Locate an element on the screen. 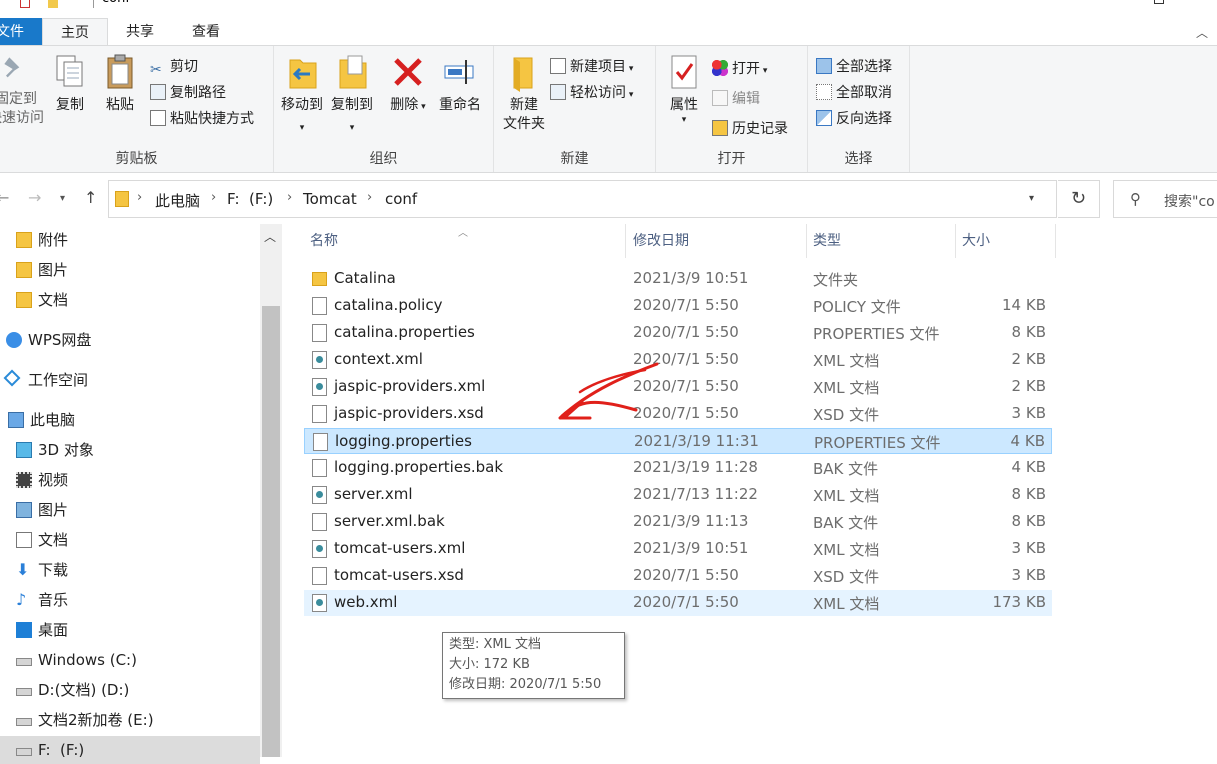  file-type: XSD 文件 is located at coordinates (846, 415).